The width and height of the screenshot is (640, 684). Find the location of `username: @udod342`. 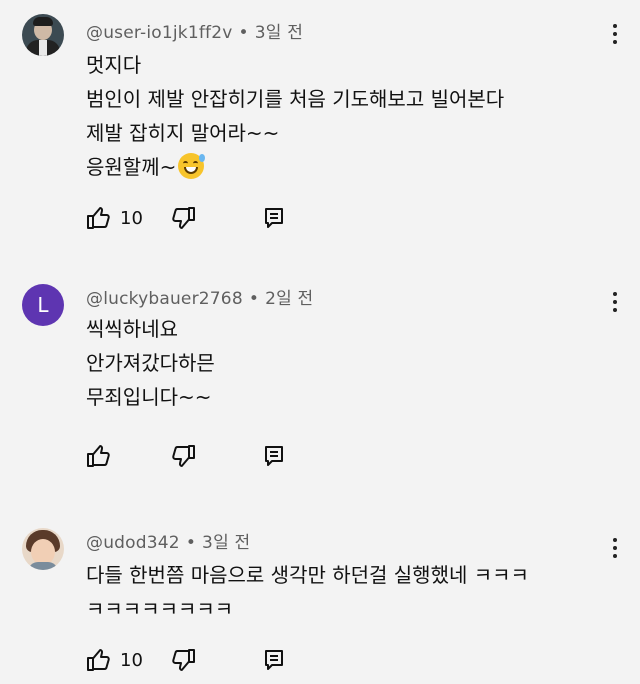

username: @udod342 is located at coordinates (133, 543).